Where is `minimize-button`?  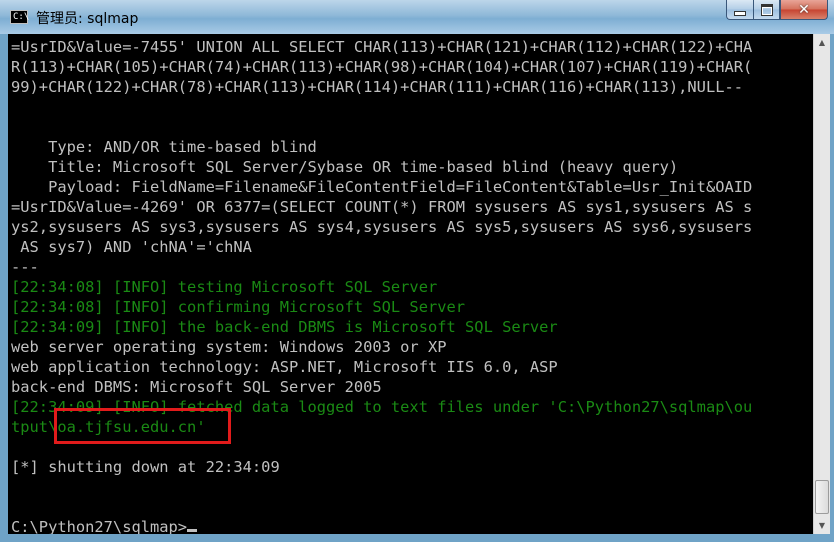
minimize-button is located at coordinates (739, 10).